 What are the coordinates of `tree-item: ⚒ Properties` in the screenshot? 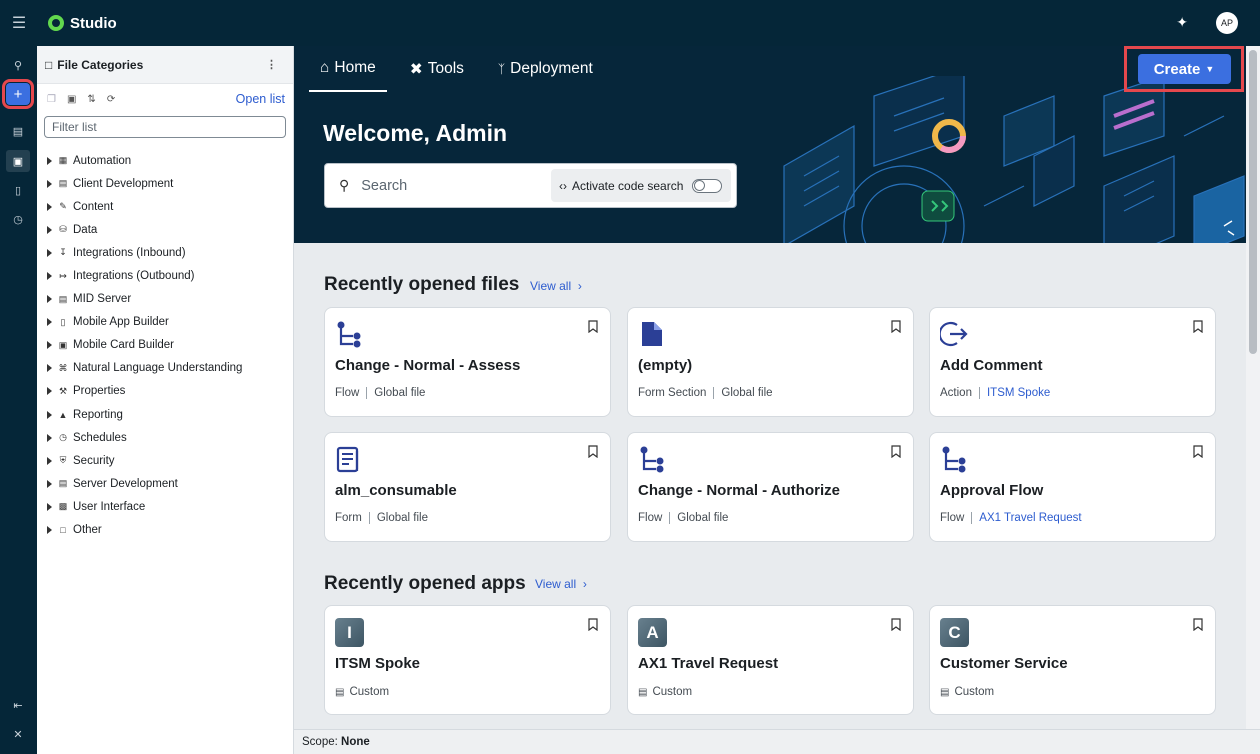 It's located at (165, 391).